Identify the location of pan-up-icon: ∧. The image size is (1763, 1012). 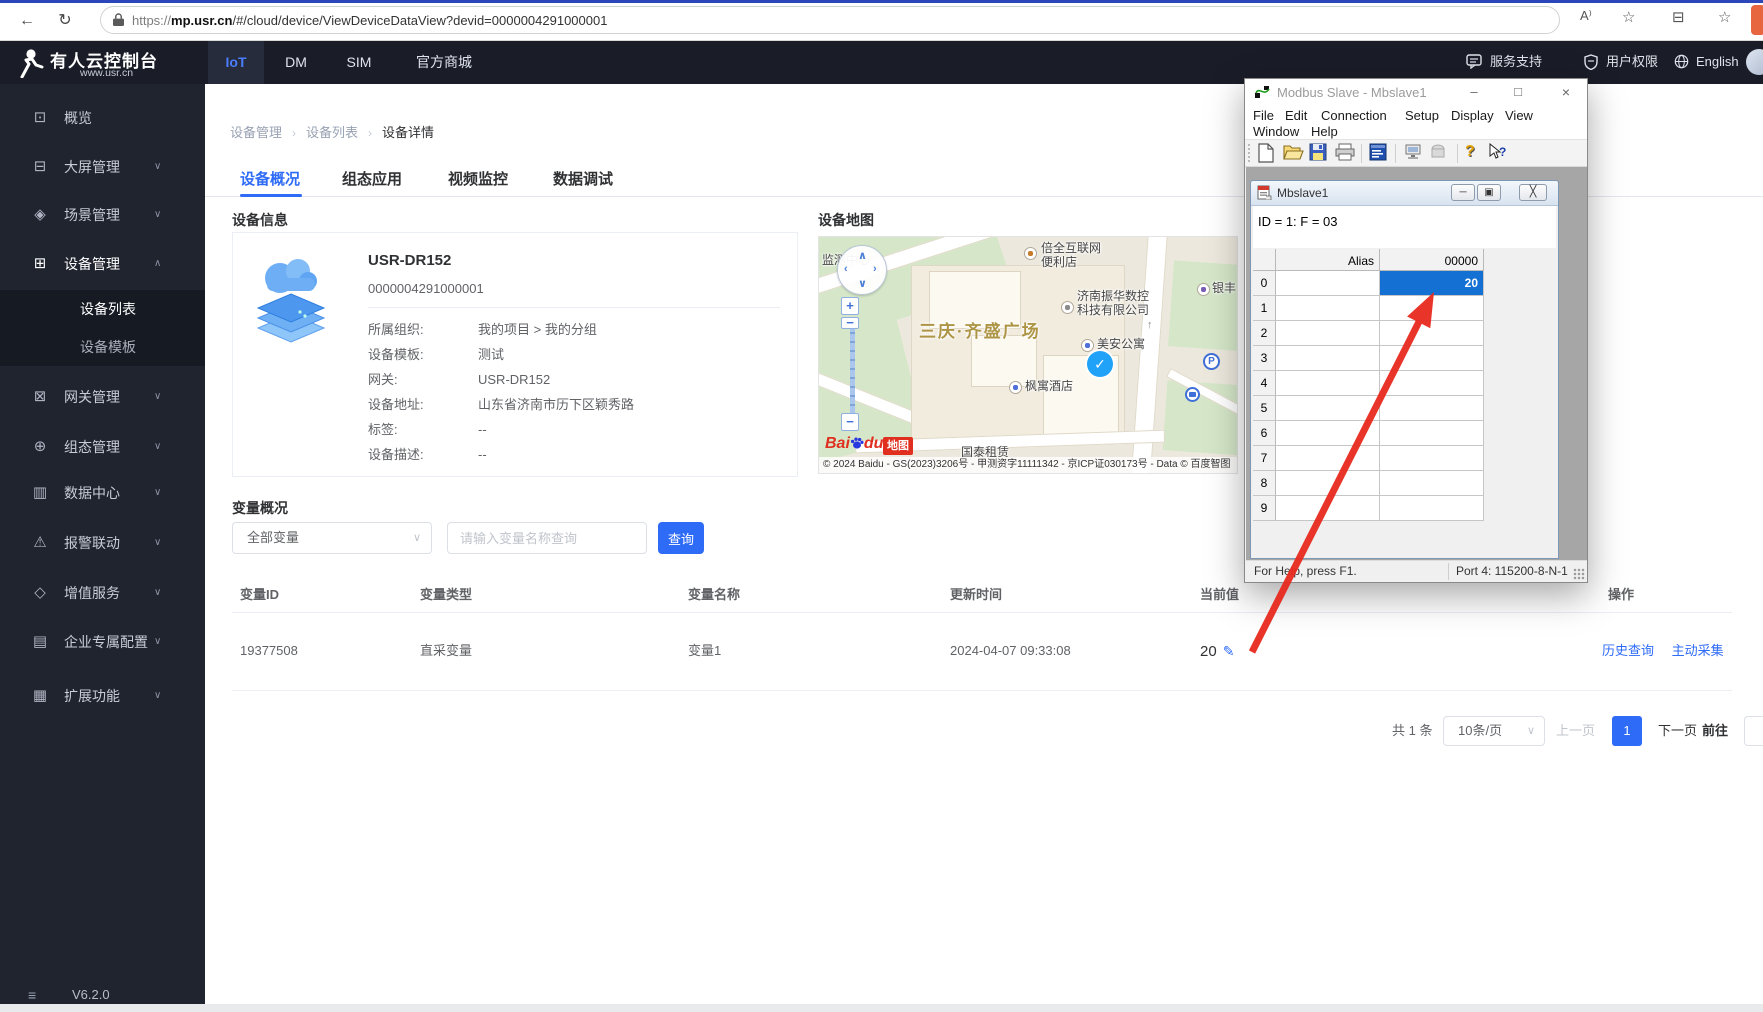
(862, 255).